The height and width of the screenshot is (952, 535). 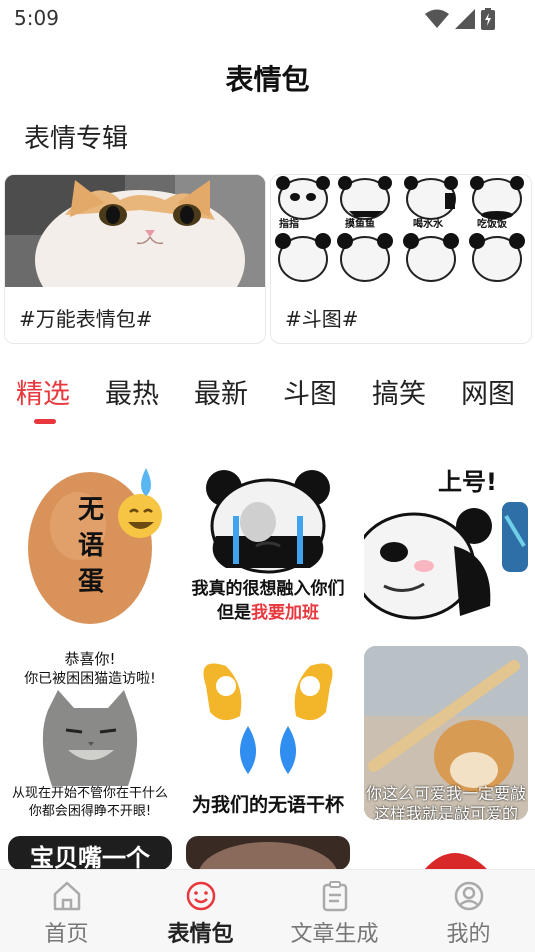 What do you see at coordinates (334, 896) in the screenshot?
I see `document-icon` at bounding box center [334, 896].